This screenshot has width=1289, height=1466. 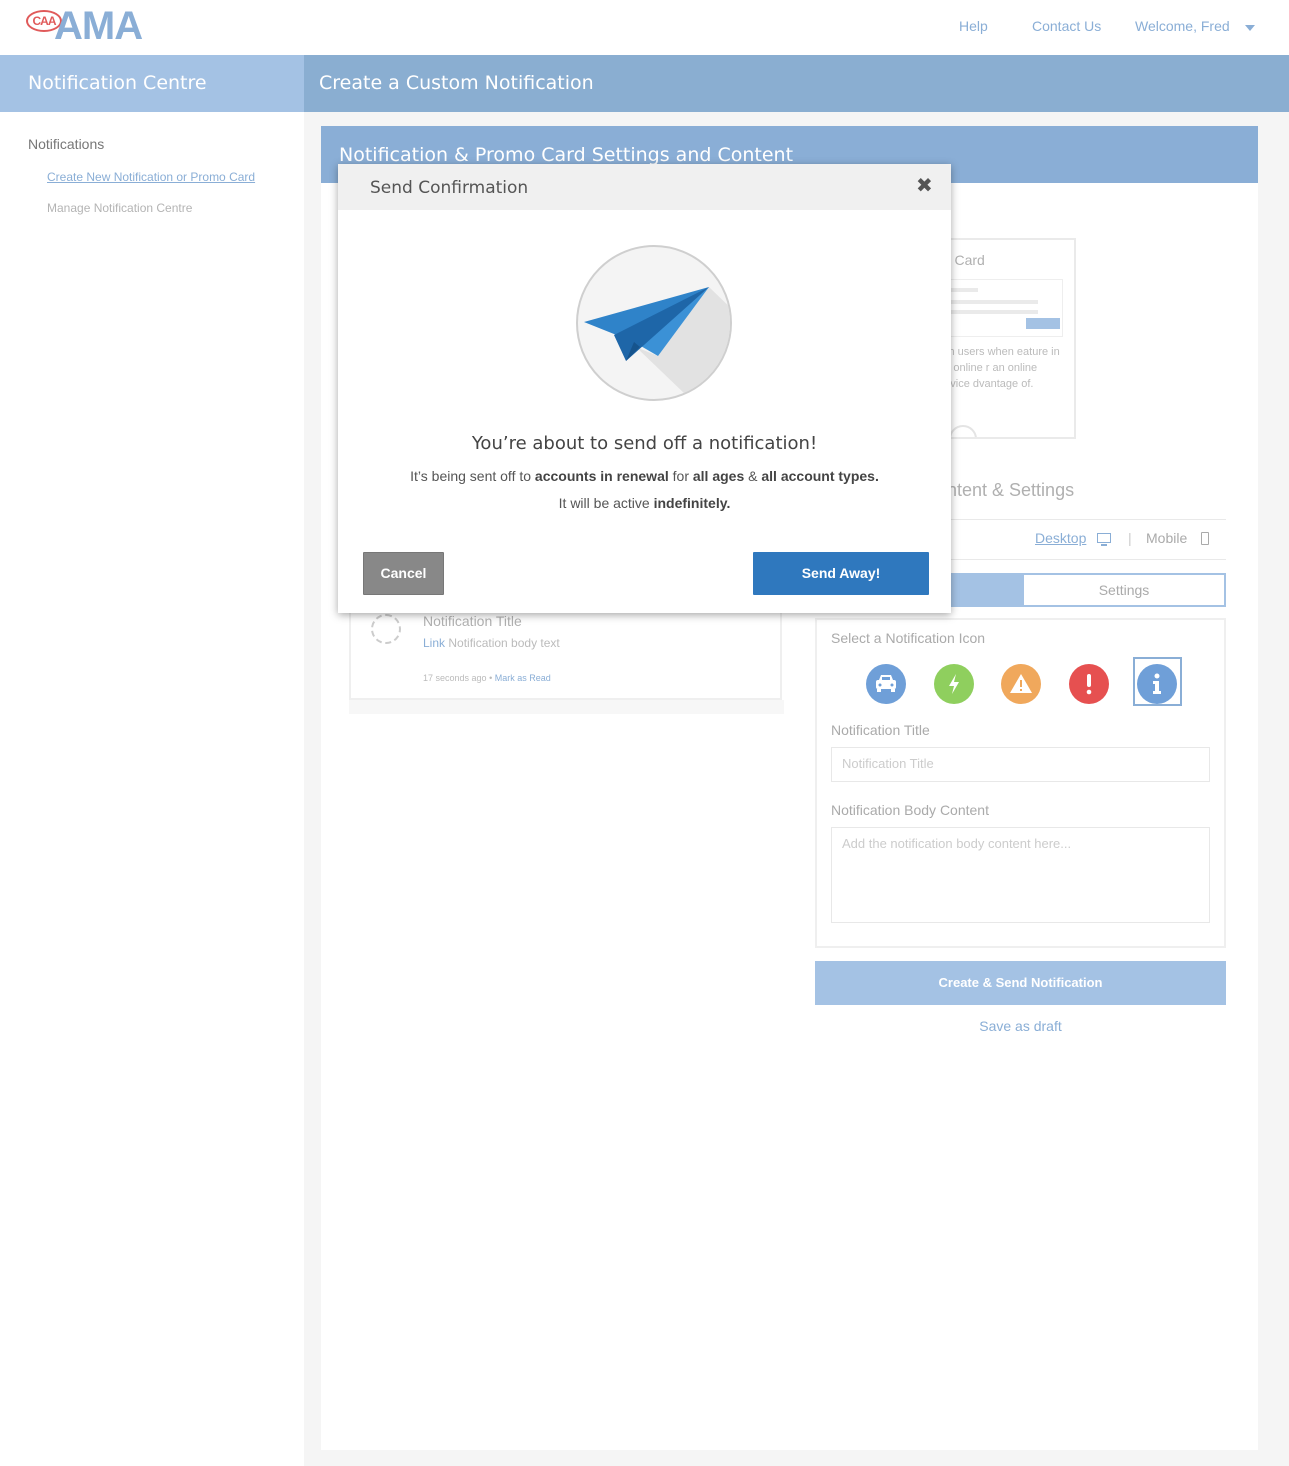 I want to click on preview-body-text: Notification body text, so click(x=504, y=643).